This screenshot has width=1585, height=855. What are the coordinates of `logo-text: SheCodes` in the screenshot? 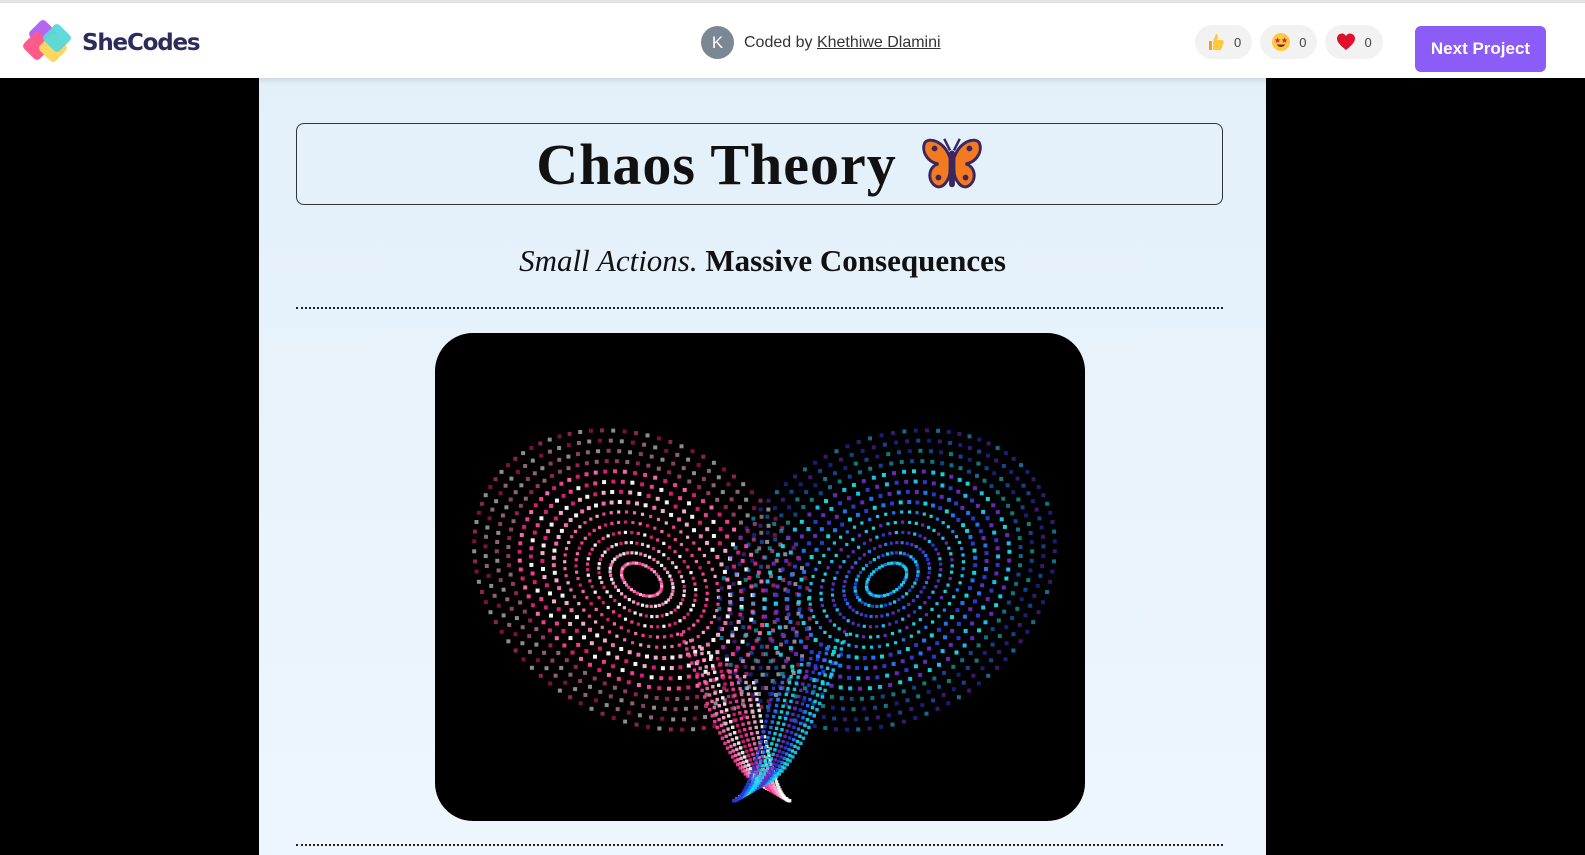 It's located at (141, 43).